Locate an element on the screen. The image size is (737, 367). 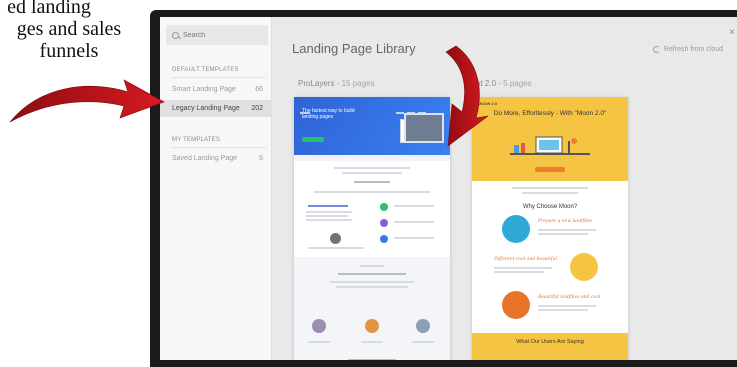
sidebar-item-smart-landing-page: Smart Landing Page 66 is located at coordinates (216, 89).